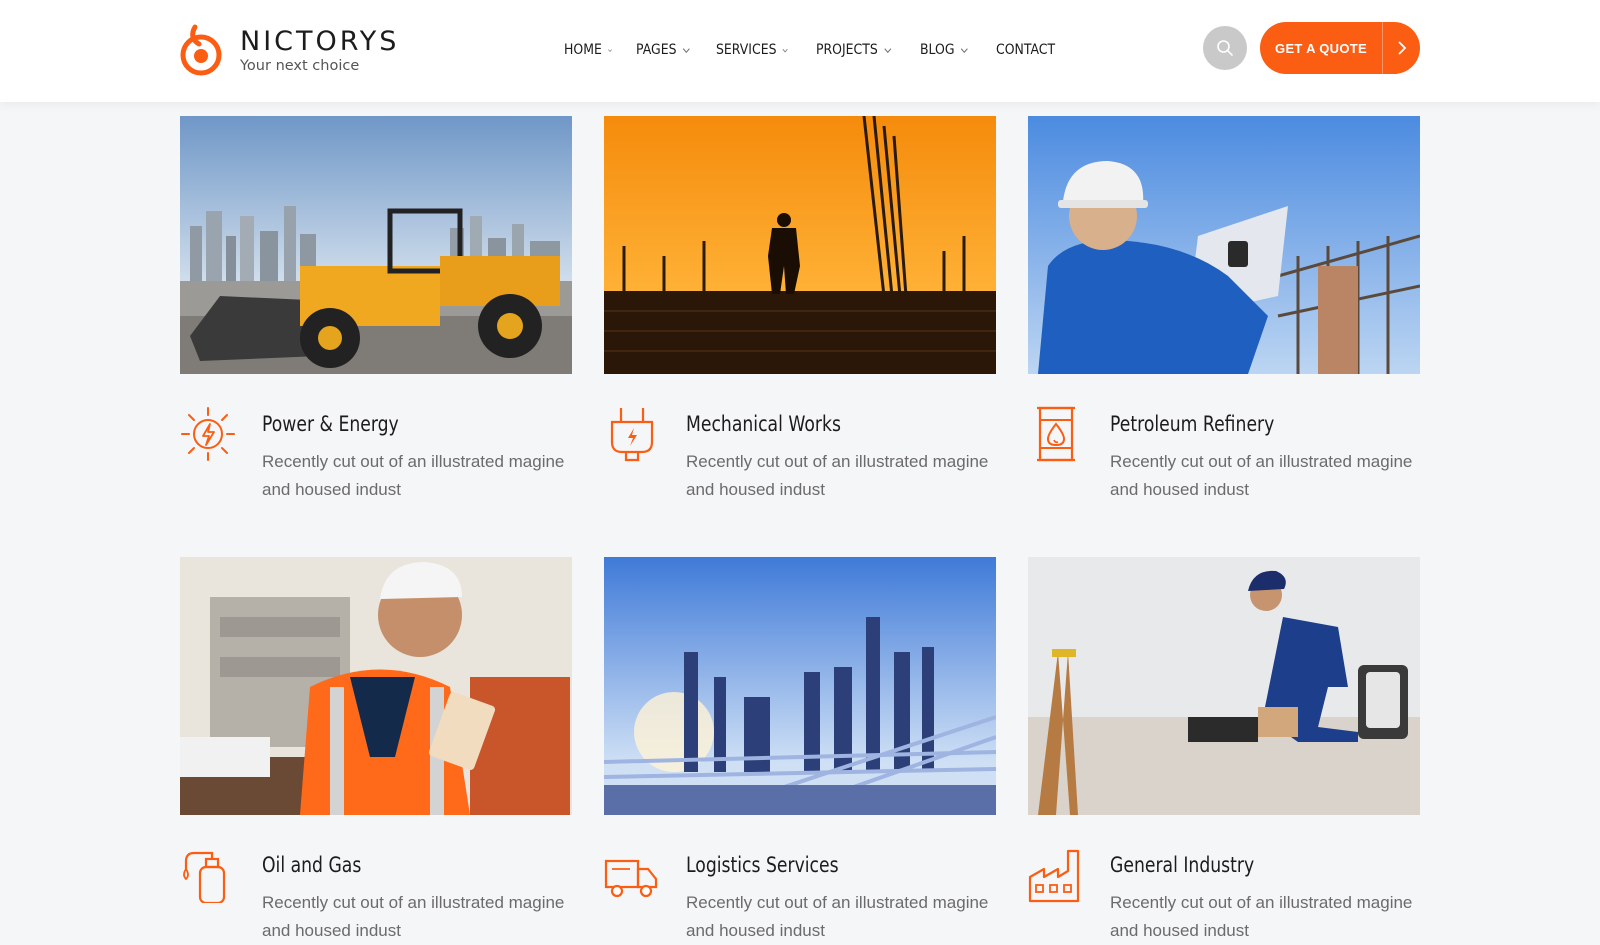  Describe the element at coordinates (632, 435) in the screenshot. I see `electric-plug-icon` at that location.